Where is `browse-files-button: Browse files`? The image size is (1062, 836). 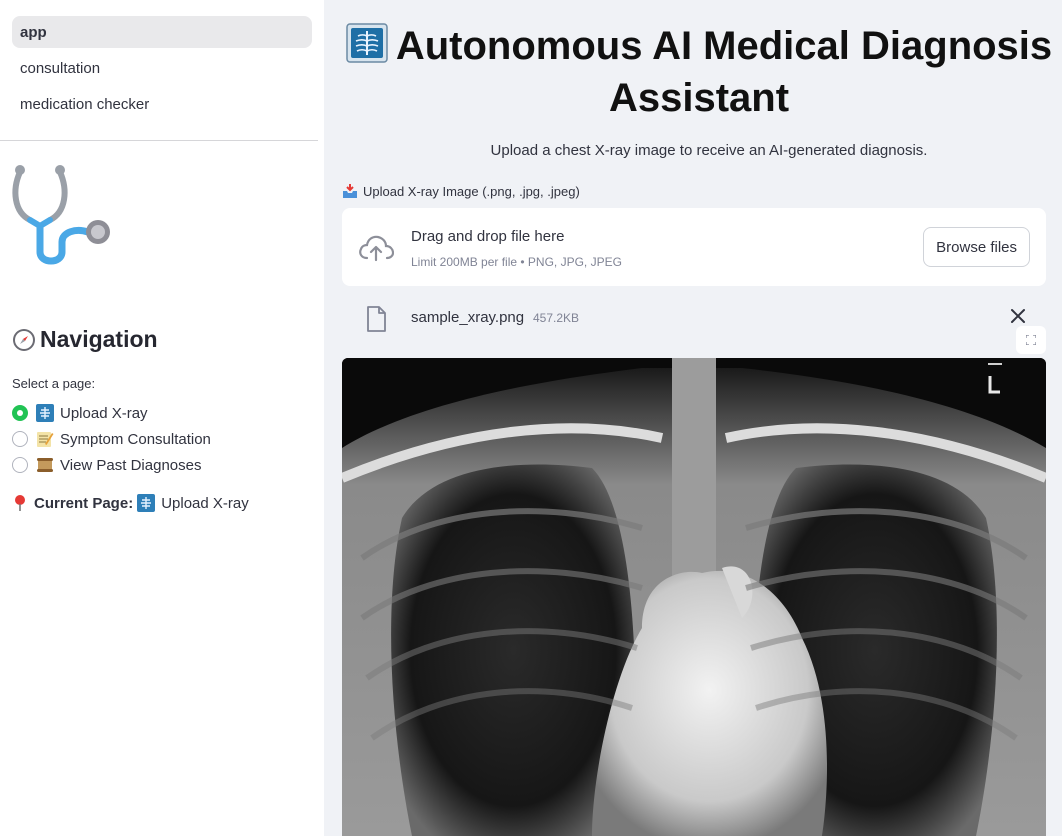
browse-files-button: Browse files is located at coordinates (976, 247).